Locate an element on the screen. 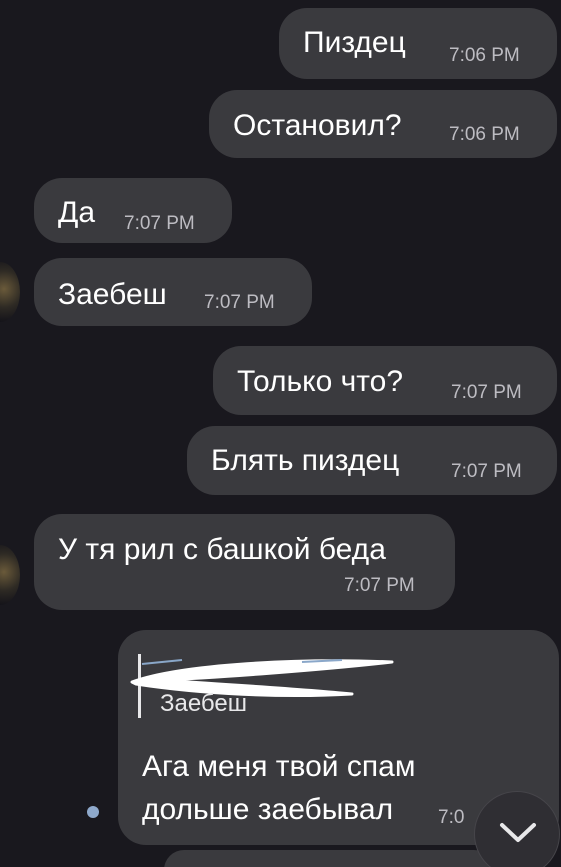  scroll-to-bottom-button is located at coordinates (517, 829).